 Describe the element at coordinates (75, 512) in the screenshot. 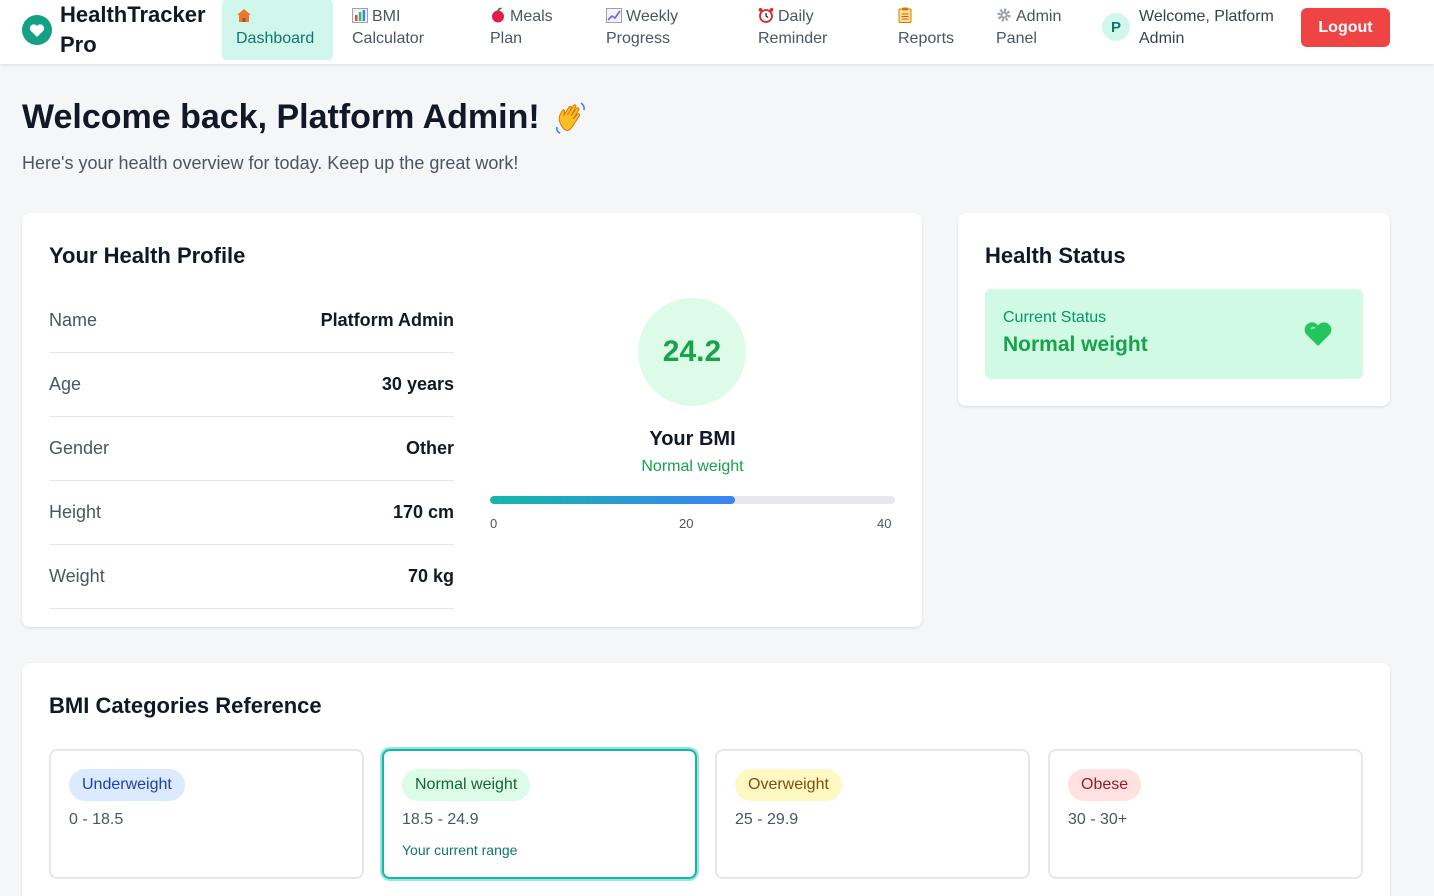

I see `row-label: Height` at that location.